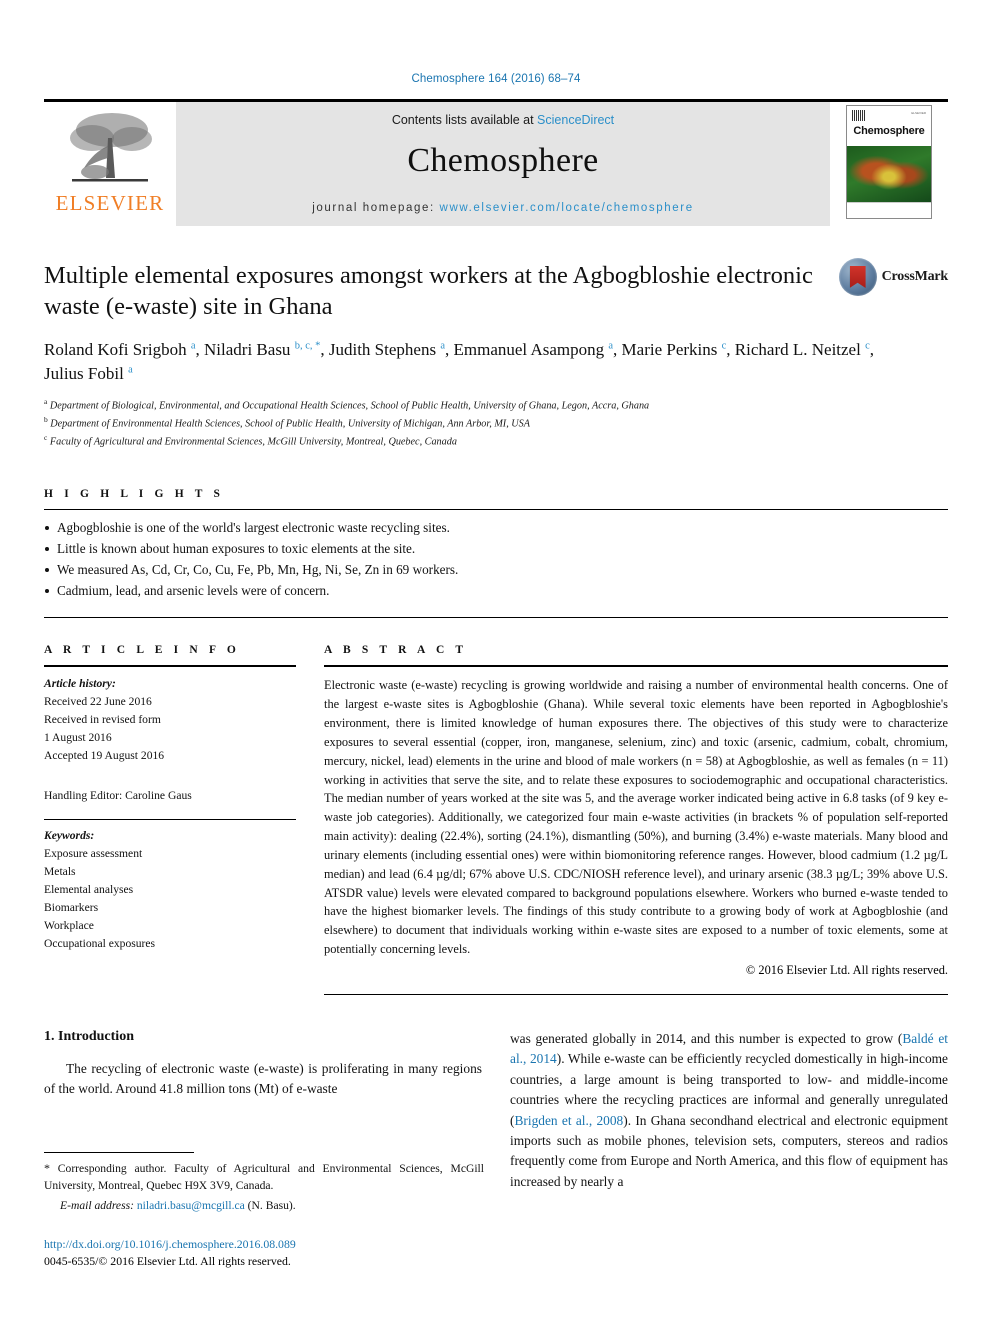 This screenshot has height=1323, width=992. Describe the element at coordinates (270, 1205) in the screenshot. I see `email-suffix: (N. Basu).` at that location.